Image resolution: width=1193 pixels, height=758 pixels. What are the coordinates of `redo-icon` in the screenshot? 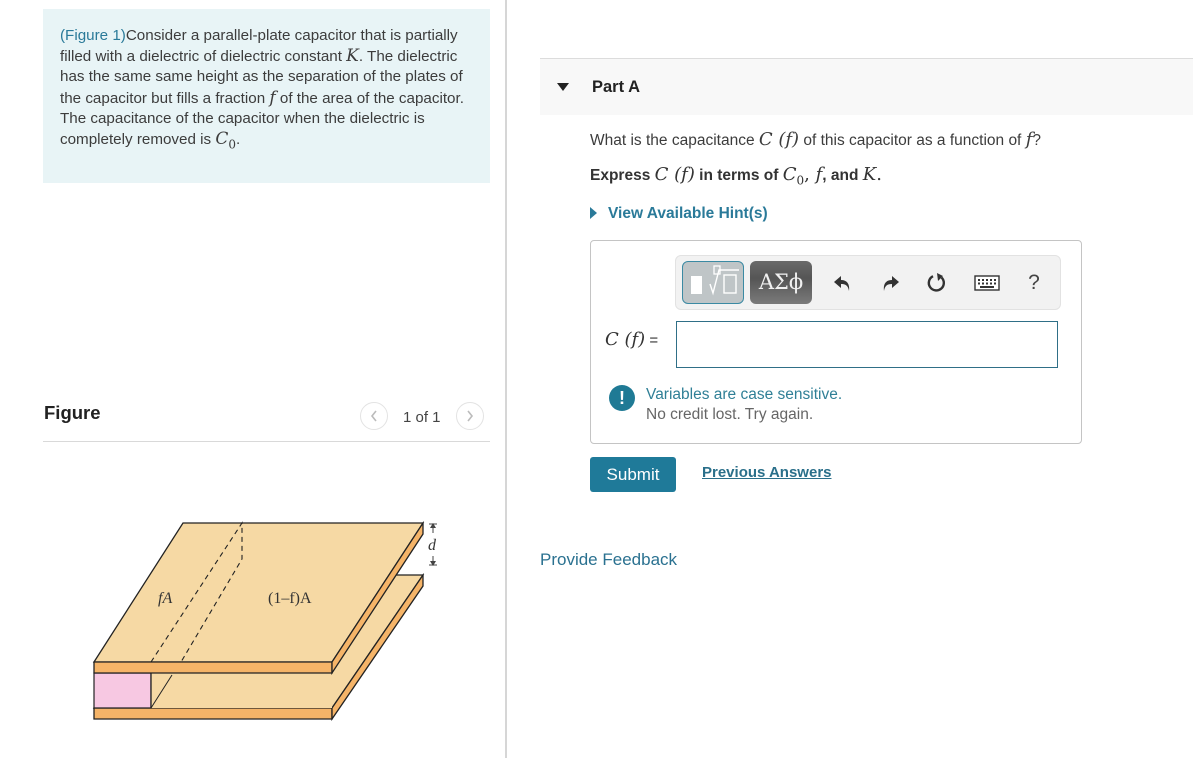 It's located at (891, 283).